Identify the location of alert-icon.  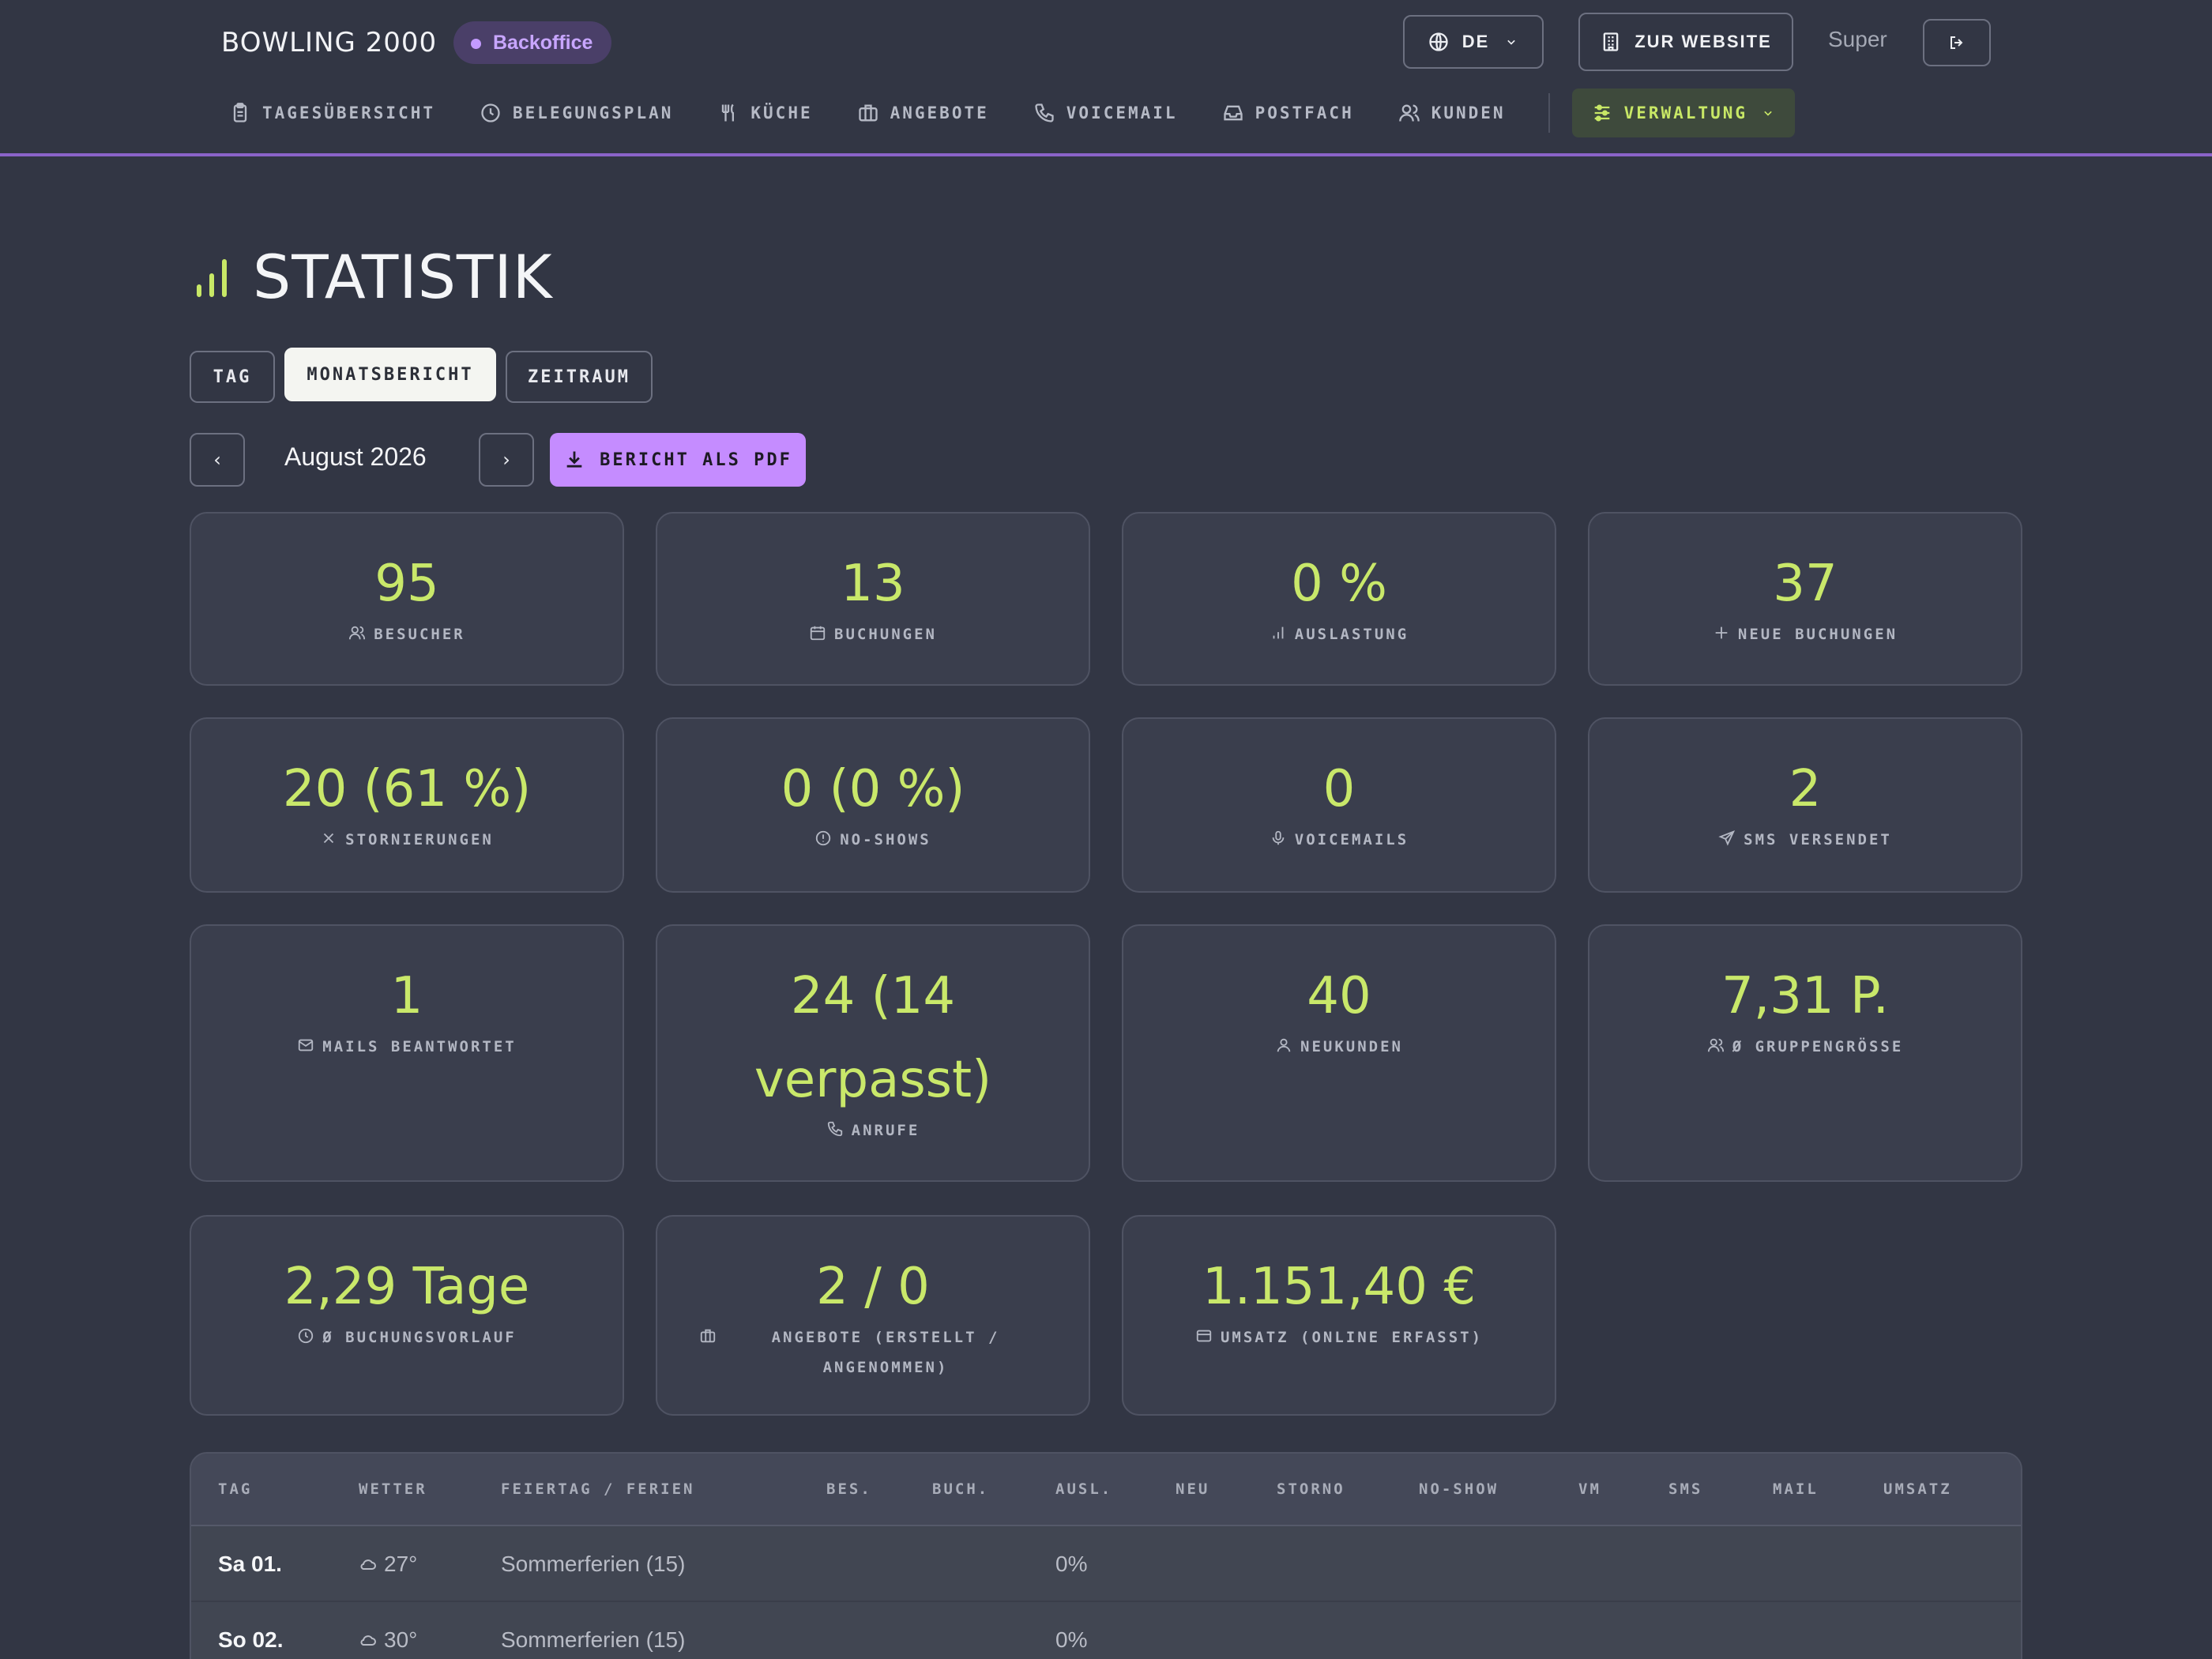
(827, 836).